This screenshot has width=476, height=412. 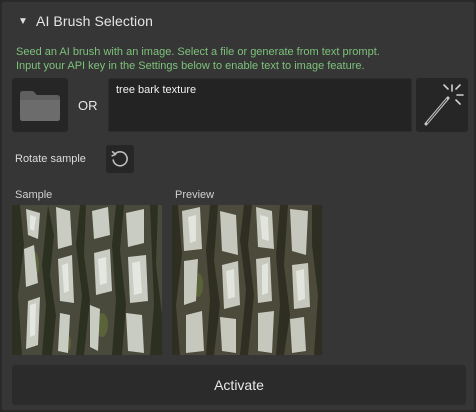 What do you see at coordinates (260, 105) in the screenshot?
I see `text-prompt-input: tree bark texture` at bounding box center [260, 105].